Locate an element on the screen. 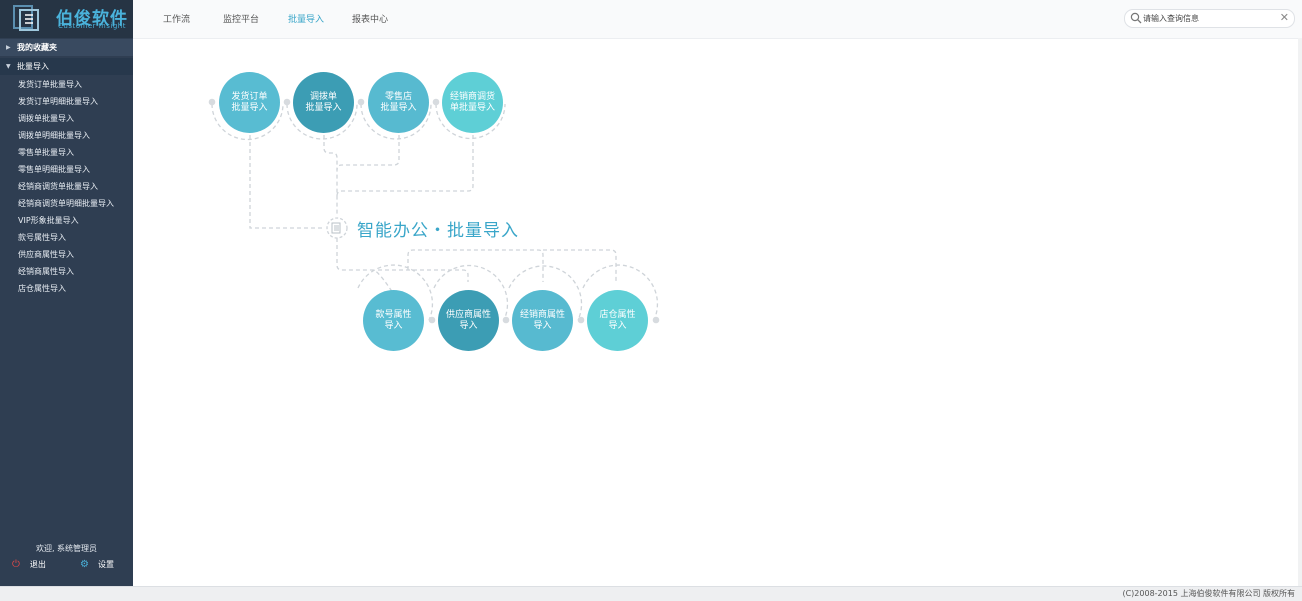  sidebar-item: 发货订单批量导入 is located at coordinates (66, 84).